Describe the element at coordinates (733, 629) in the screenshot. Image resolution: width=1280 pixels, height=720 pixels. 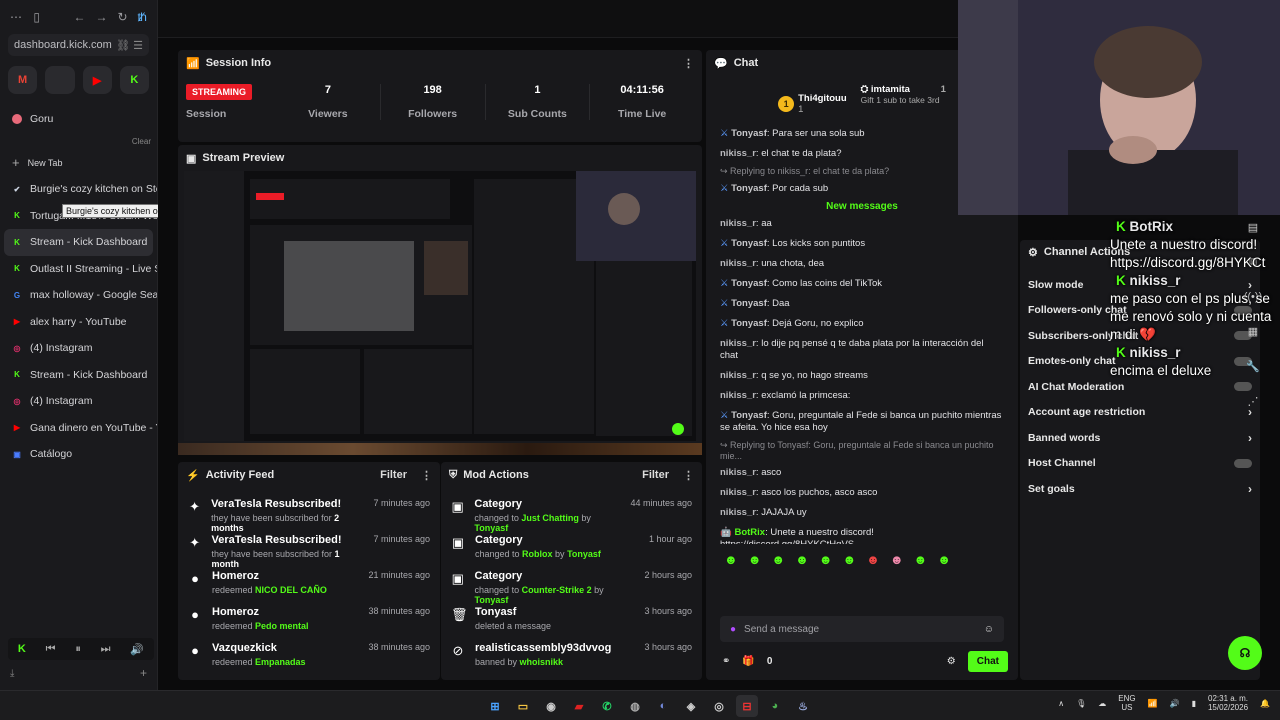
I see `mic-icon: ●` at that location.